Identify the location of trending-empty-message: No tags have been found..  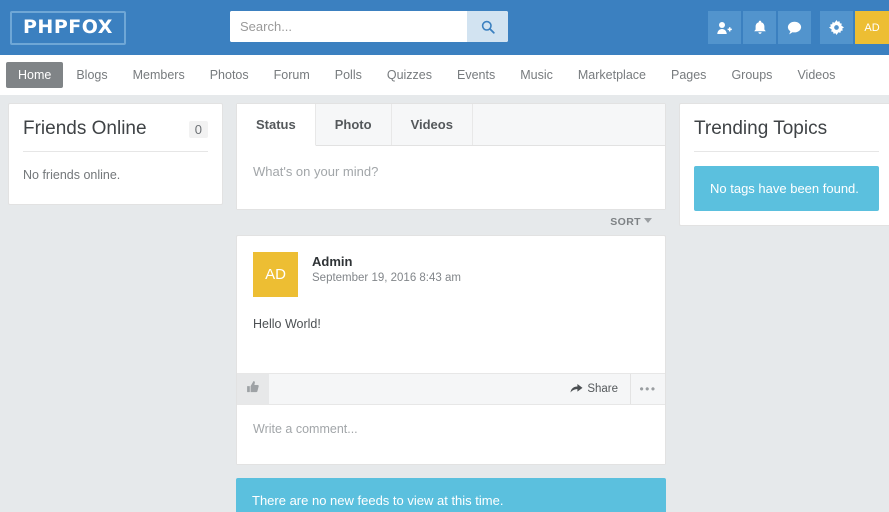
(786, 188).